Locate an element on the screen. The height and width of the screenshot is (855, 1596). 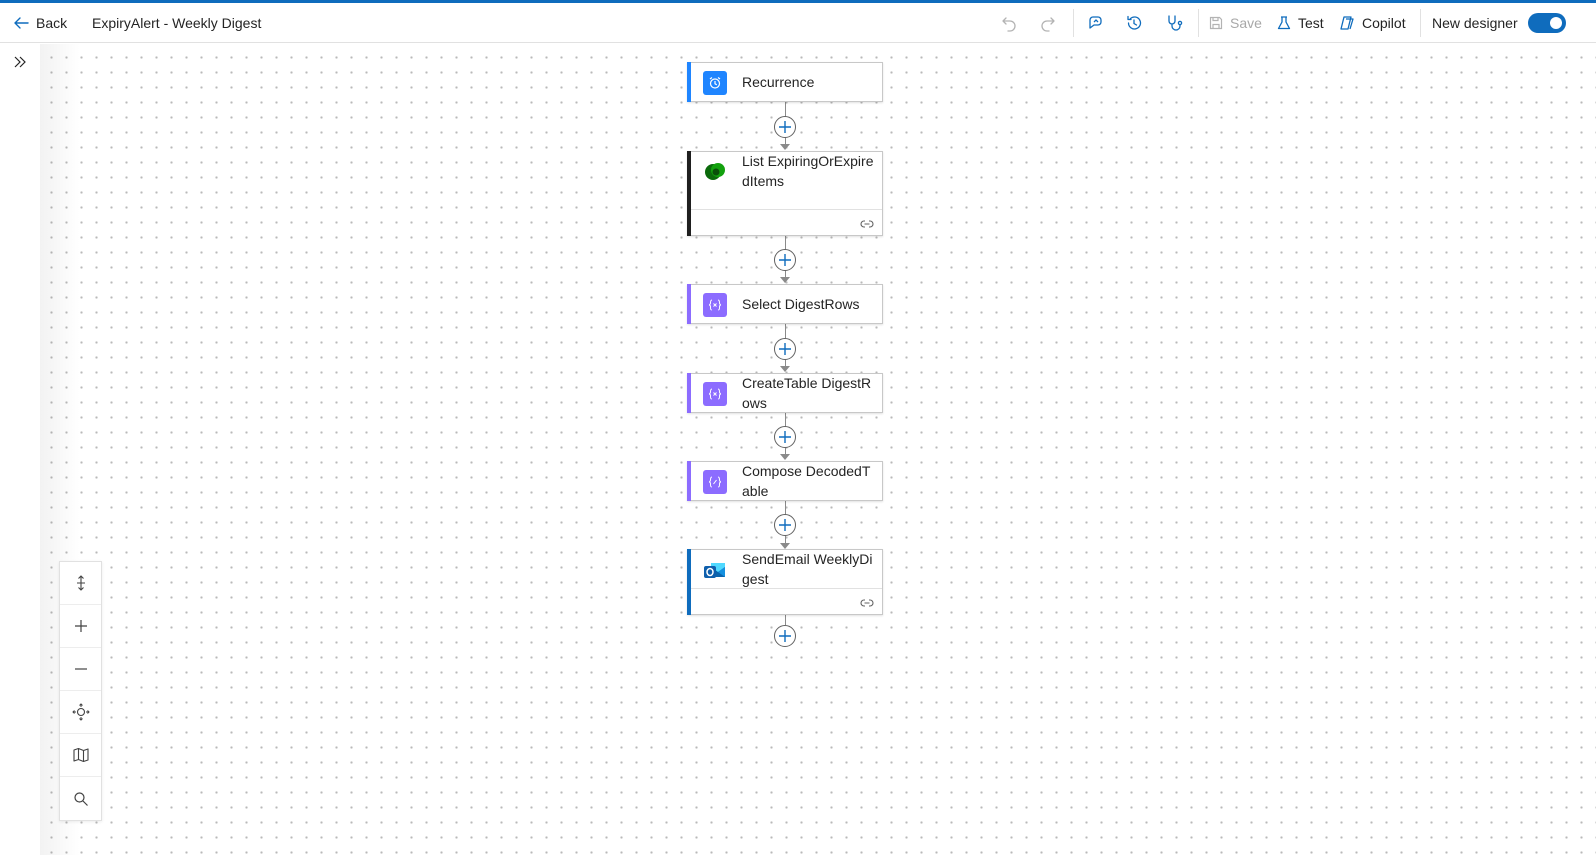
search-button is located at coordinates (80, 798).